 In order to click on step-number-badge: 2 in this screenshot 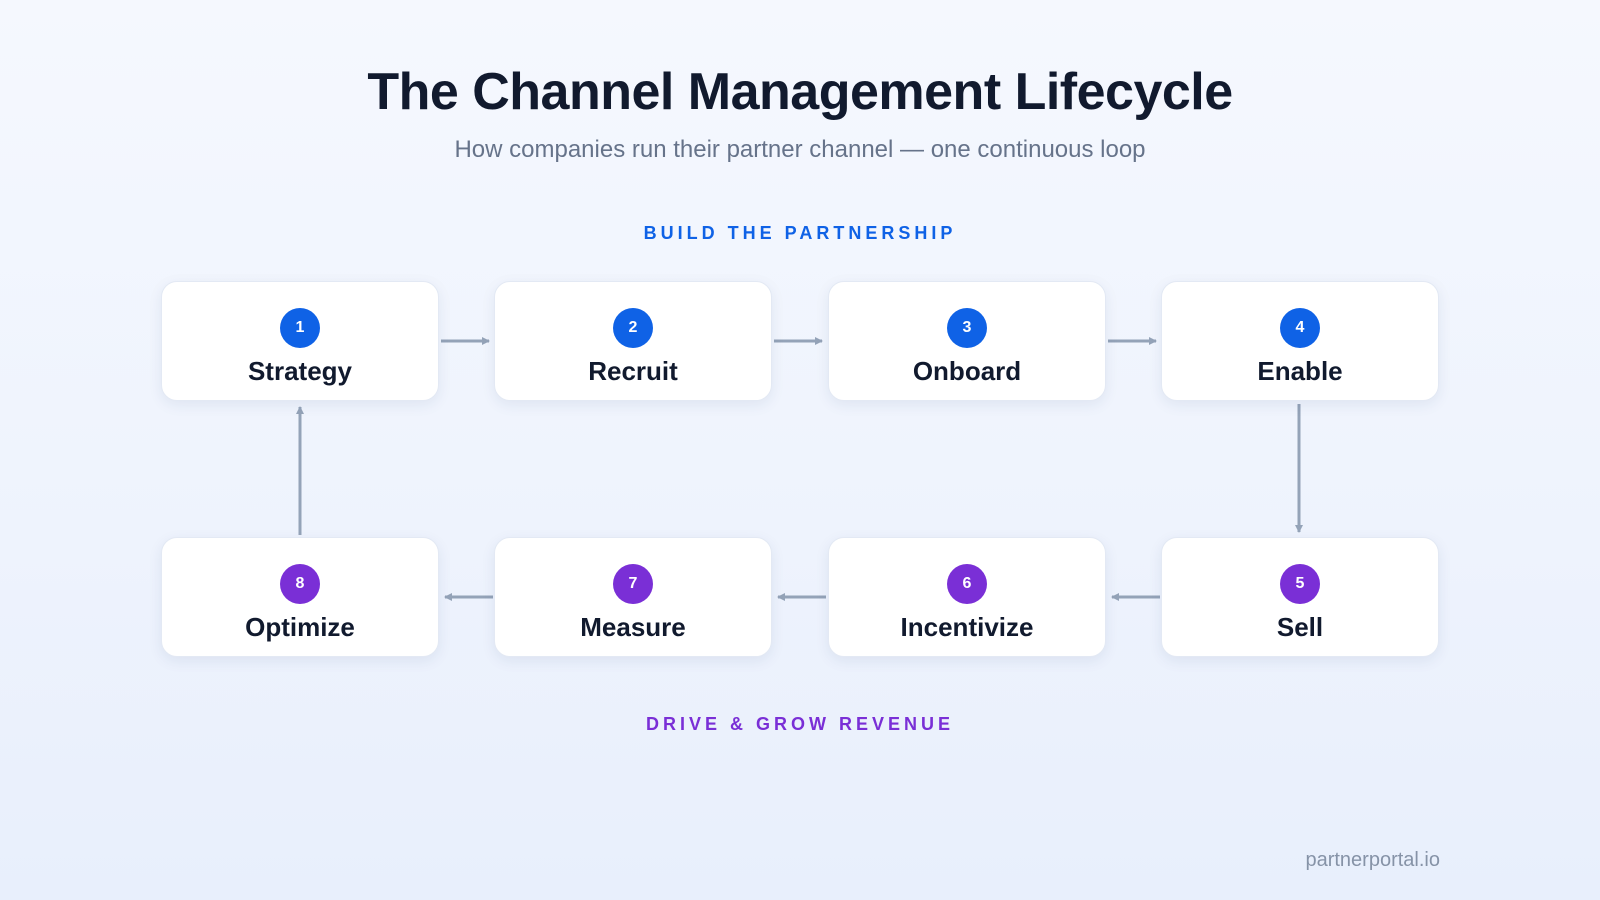, I will do `click(633, 328)`.